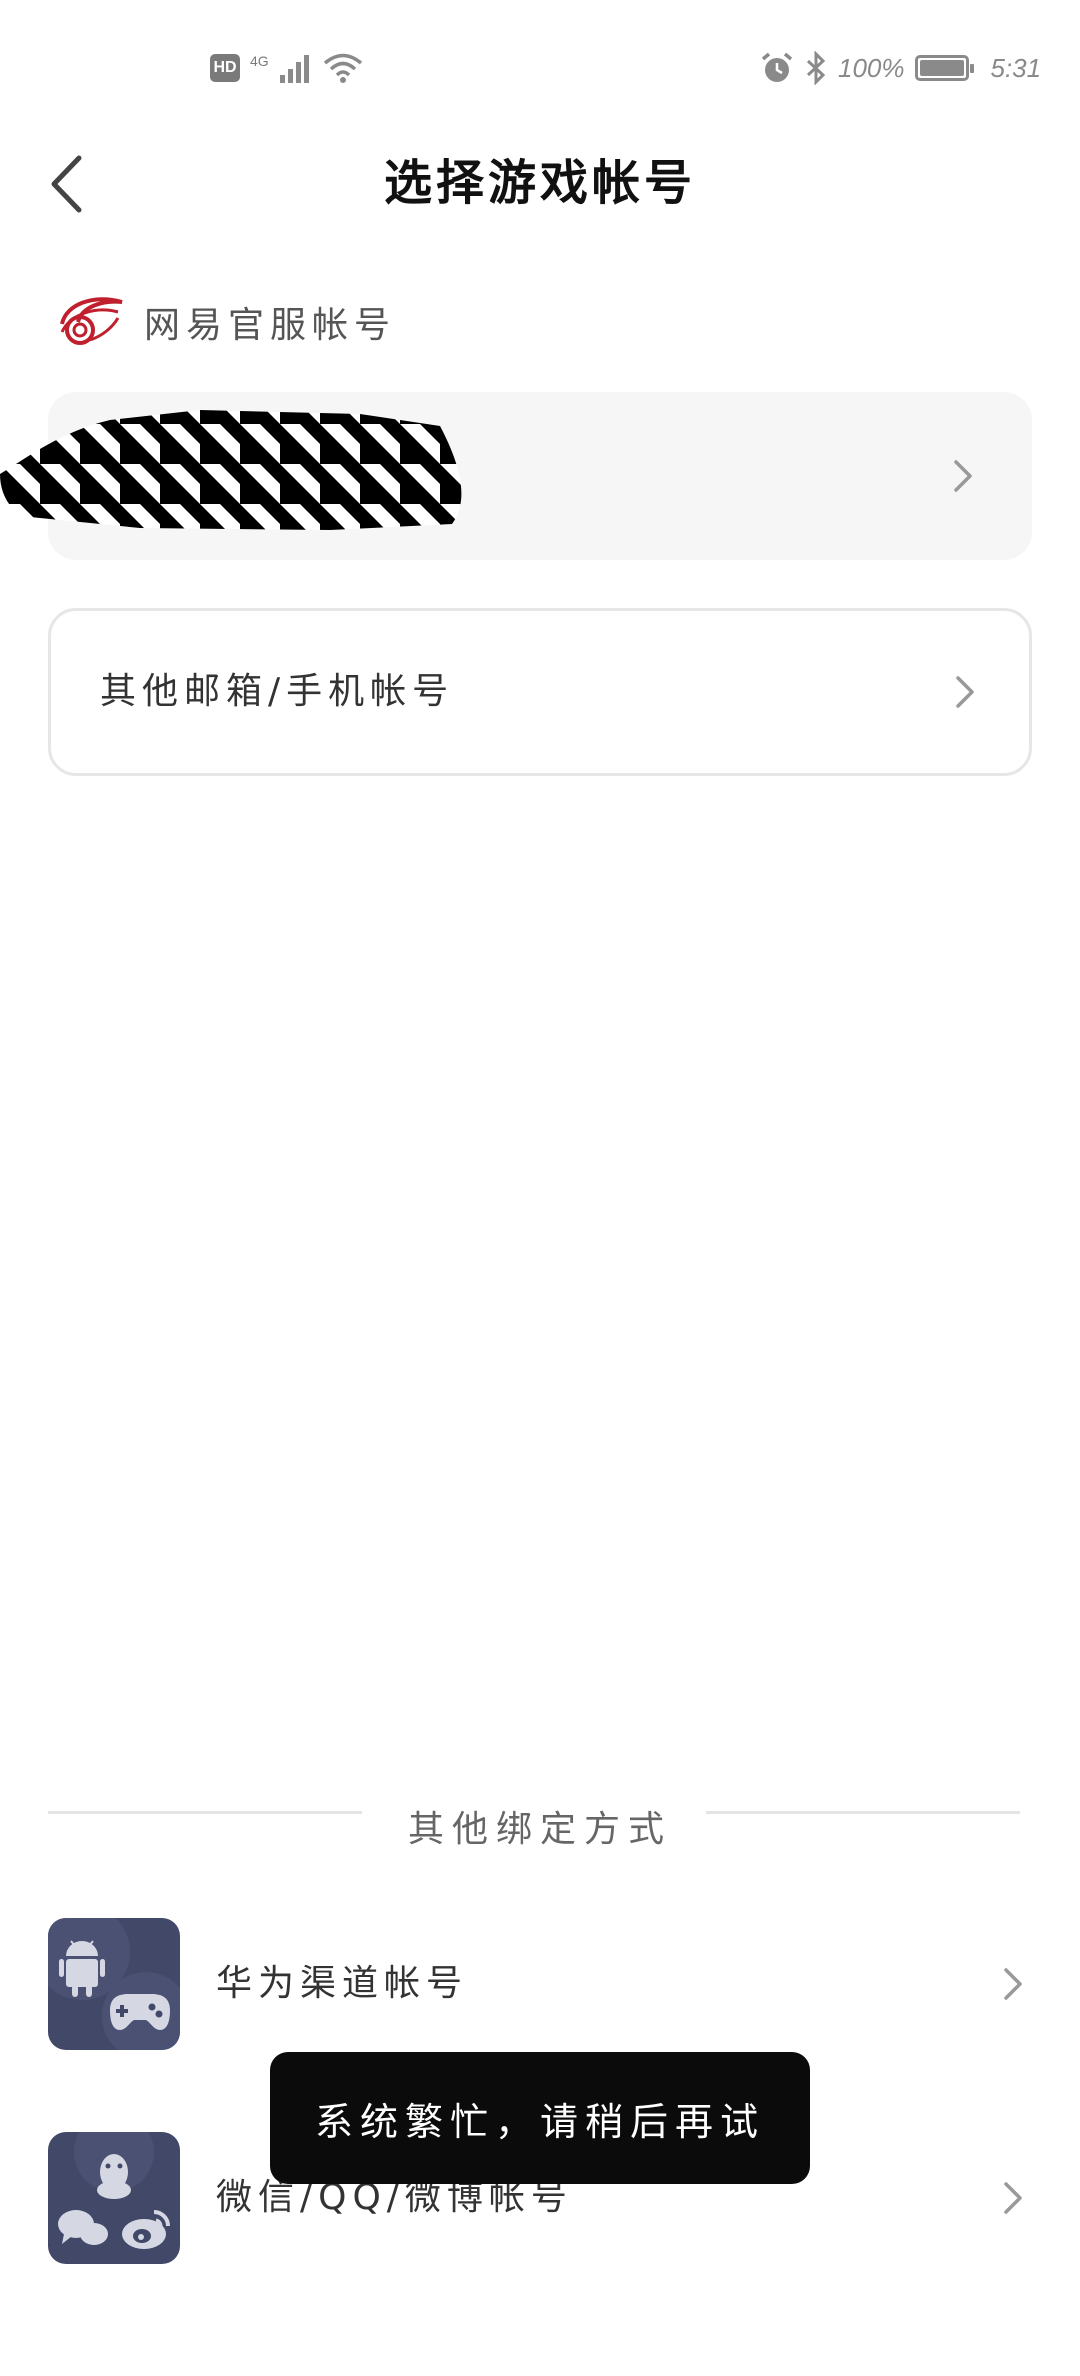 This screenshot has width=1080, height=2376. What do you see at coordinates (1016, 67) in the screenshot?
I see `clock: 5:31` at bounding box center [1016, 67].